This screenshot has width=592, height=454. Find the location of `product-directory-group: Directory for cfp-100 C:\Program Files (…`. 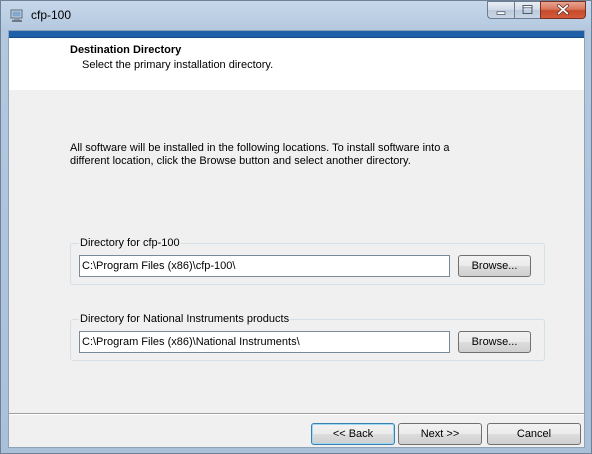

product-directory-group: Directory for cfp-100 C:\Program Files (… is located at coordinates (307, 261).